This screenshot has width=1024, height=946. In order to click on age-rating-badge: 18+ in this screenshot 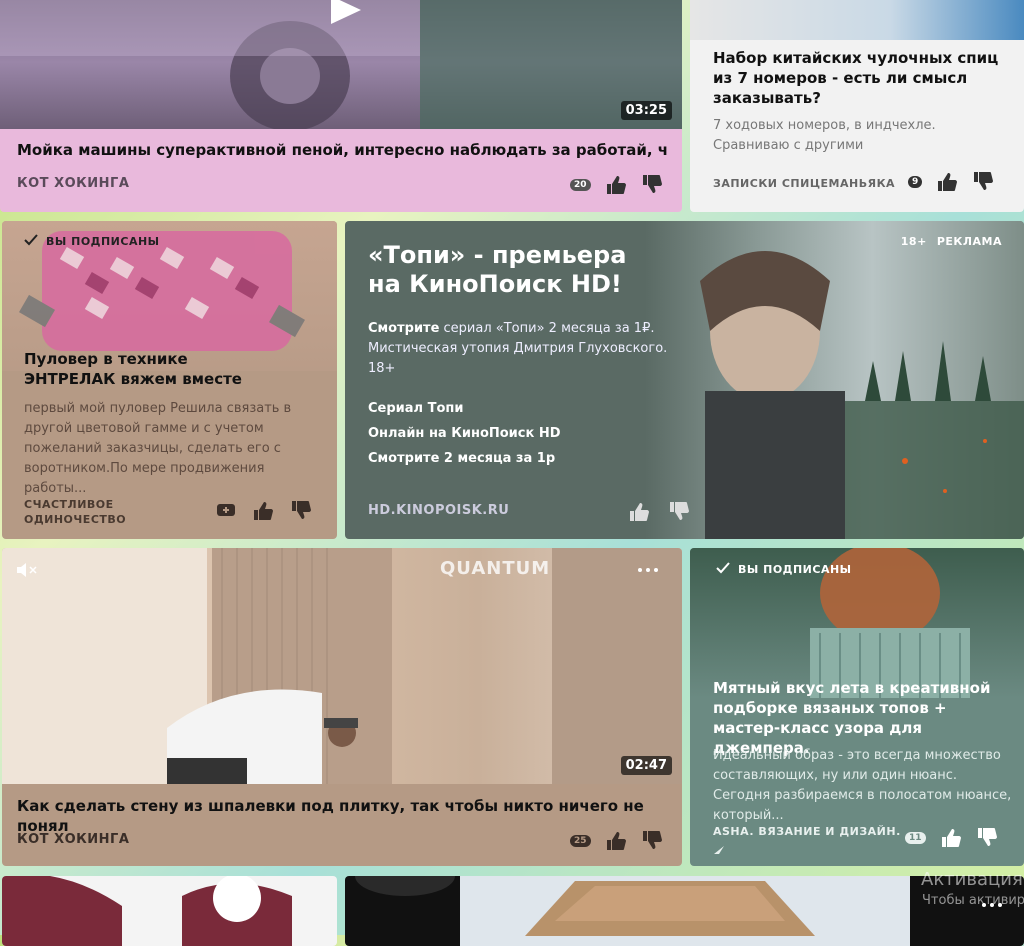, I will do `click(913, 241)`.